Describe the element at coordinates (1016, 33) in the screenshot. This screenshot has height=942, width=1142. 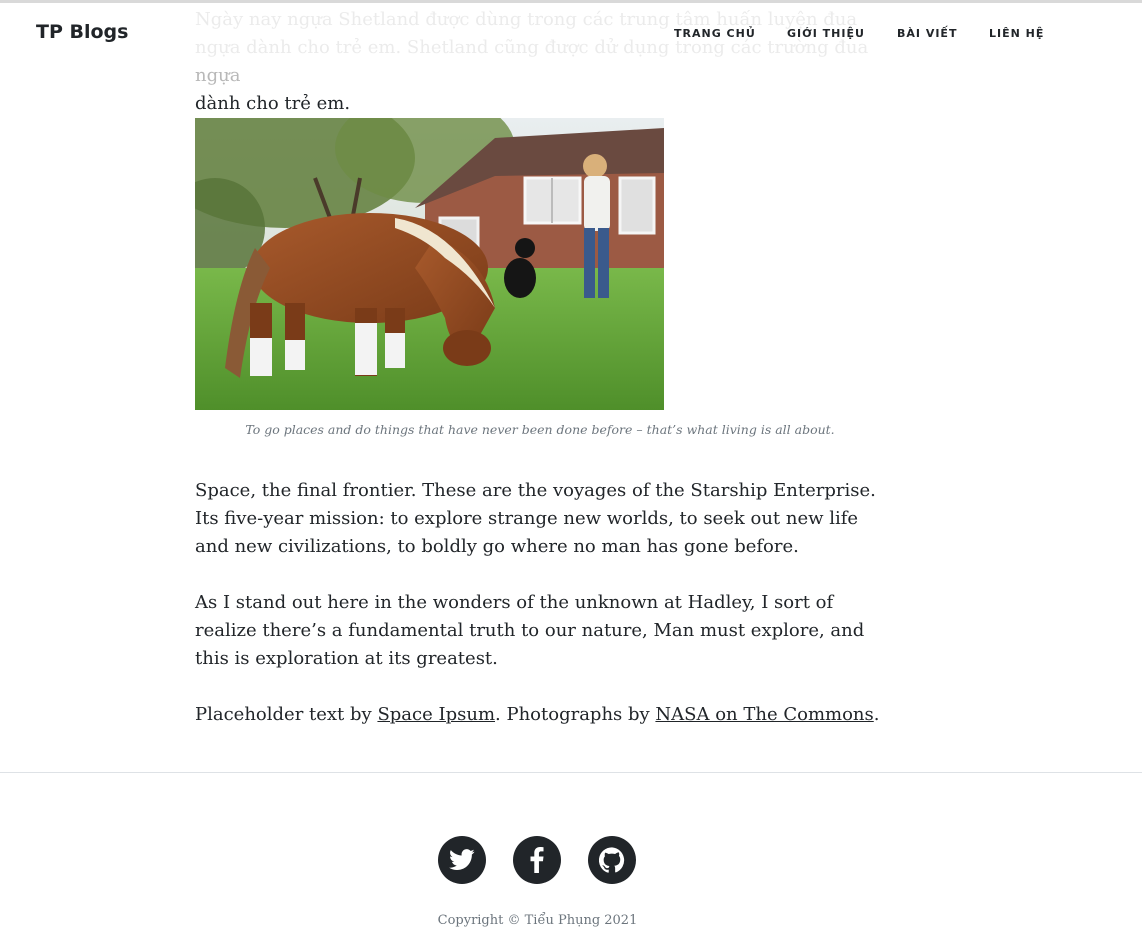
I see `nav-link-contact: LIÊN HỆ` at that location.